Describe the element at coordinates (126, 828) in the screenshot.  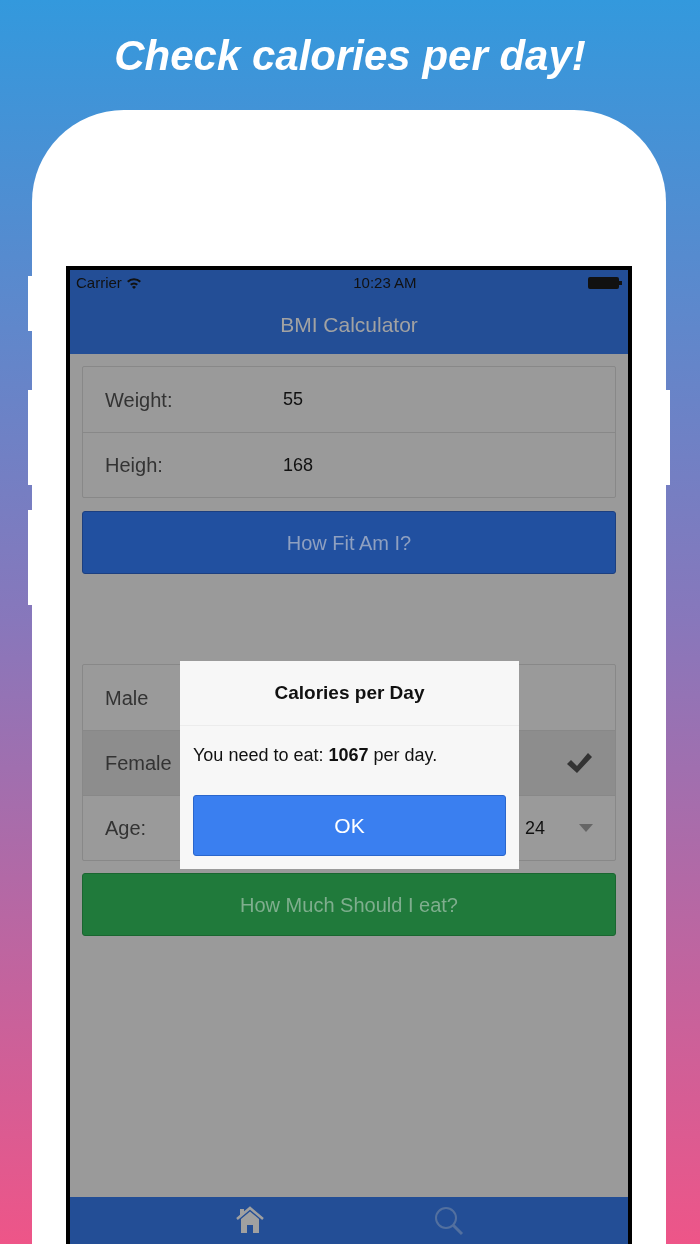
I see `age-label: Age:` at that location.